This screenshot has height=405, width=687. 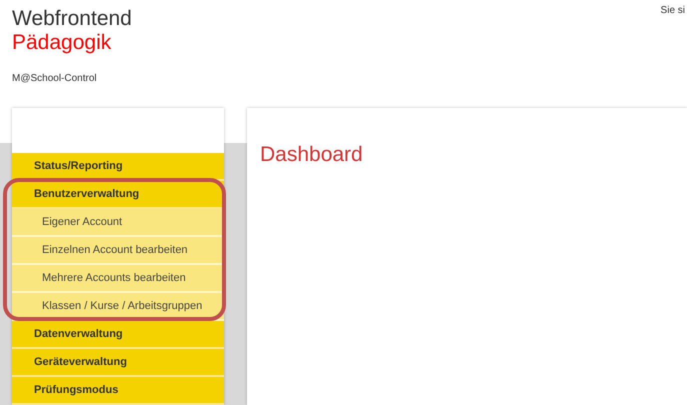 What do you see at coordinates (118, 335) in the screenshot?
I see `menu-item: Datenverwaltung` at bounding box center [118, 335].